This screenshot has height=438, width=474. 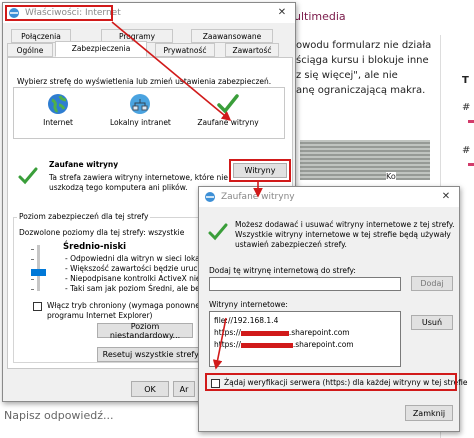 What do you see at coordinates (219, 343) in the screenshot?
I see `arrow-list-to-checkbox` at bounding box center [219, 343].